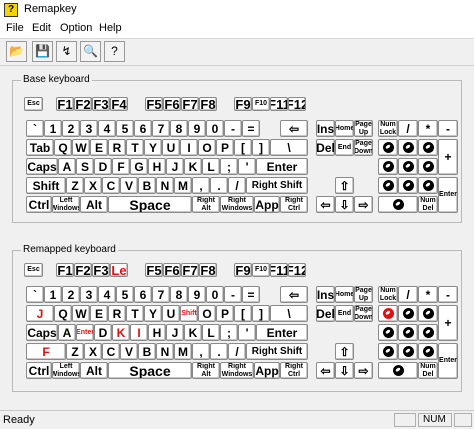  Describe the element at coordinates (63, 313) in the screenshot. I see `remap-key-q: Q` at that location.